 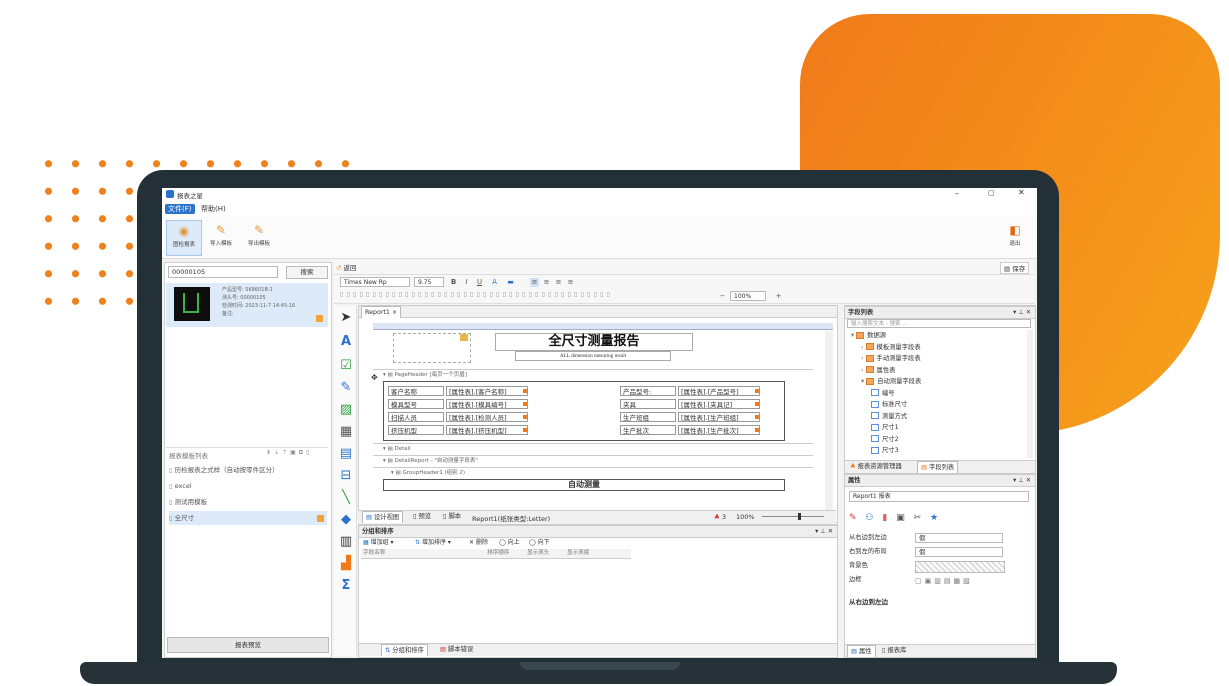 What do you see at coordinates (722, 296) in the screenshot?
I see `zoom-out-icon: −` at bounding box center [722, 296].